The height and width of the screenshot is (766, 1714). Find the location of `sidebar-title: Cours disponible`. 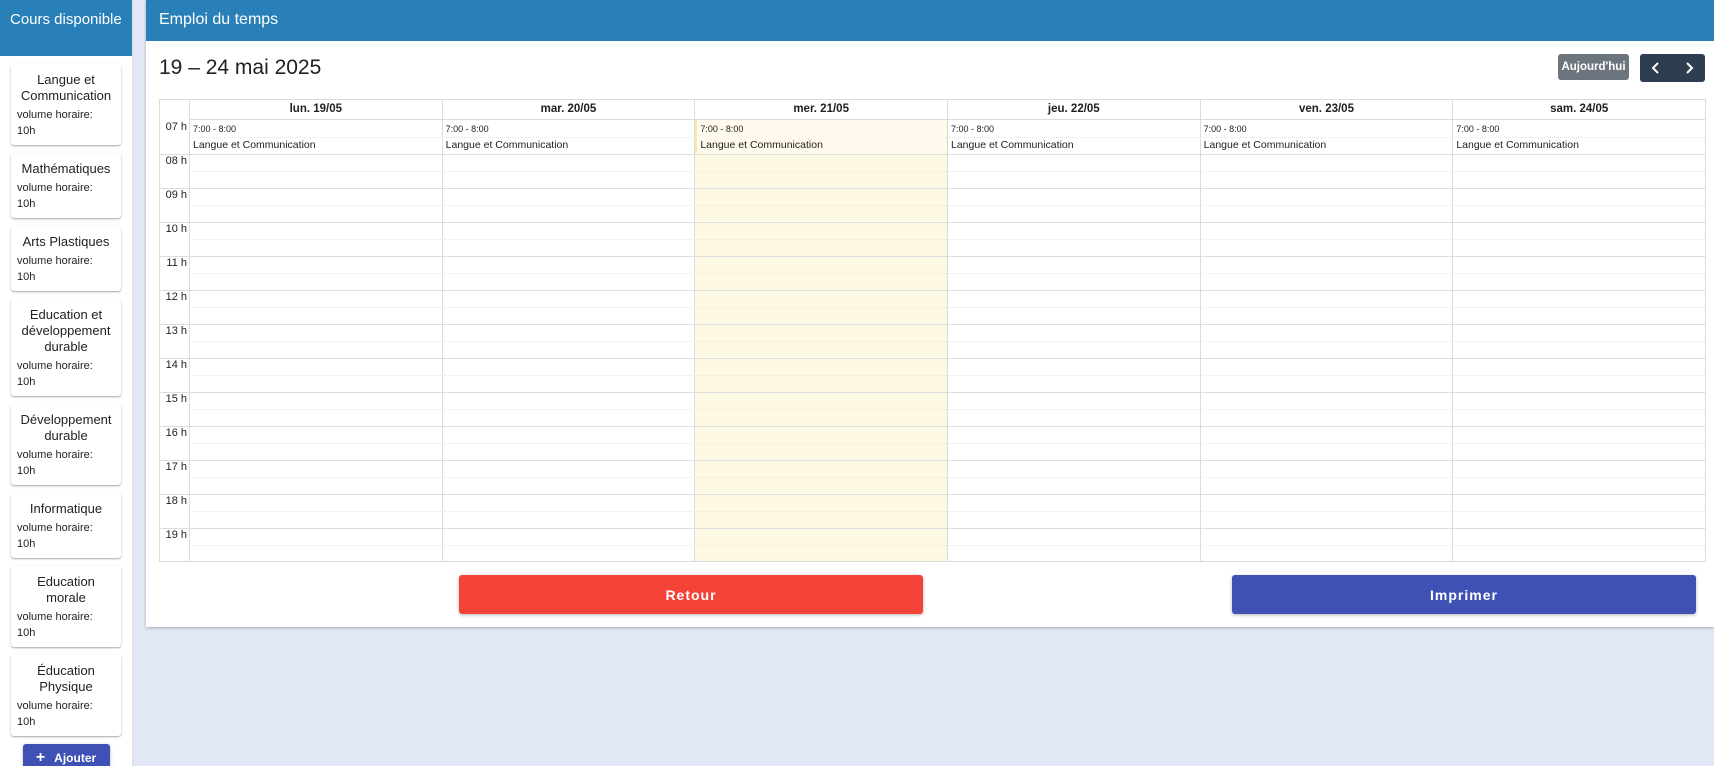

sidebar-title: Cours disponible is located at coordinates (66, 28).